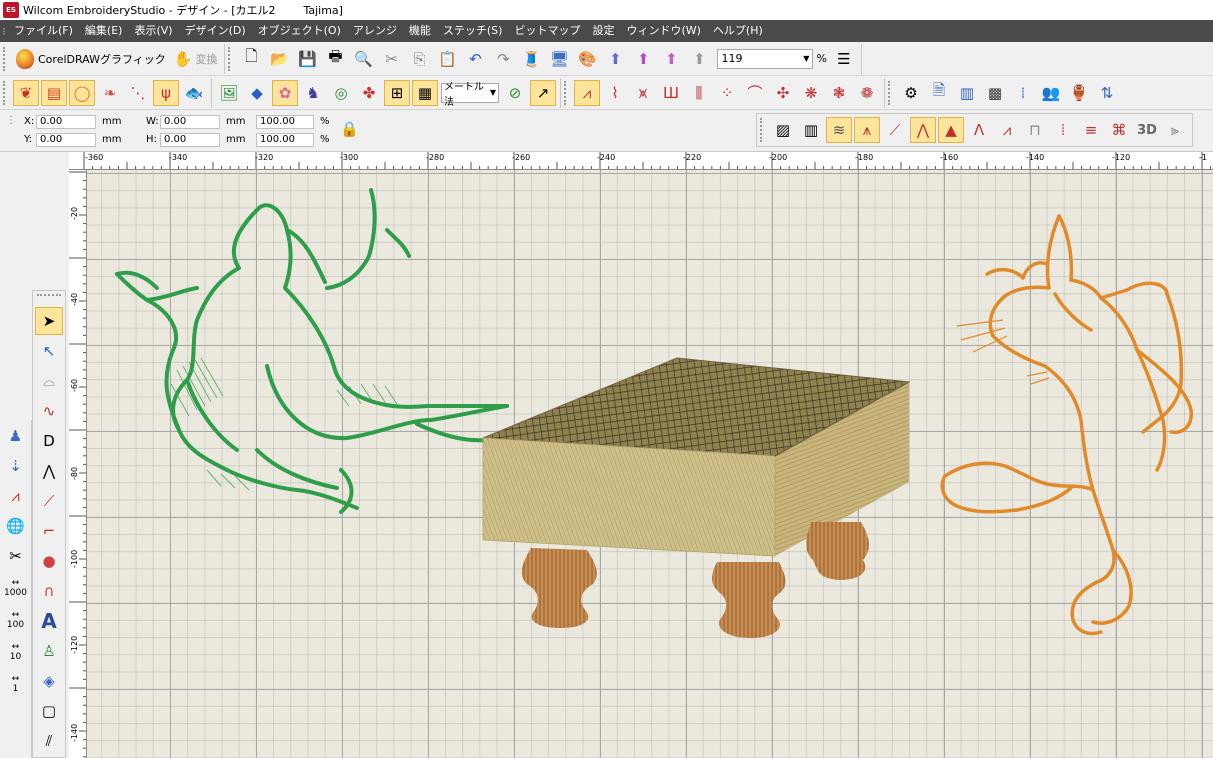 This screenshot has height=758, width=1213. Describe the element at coordinates (15, 684) in the screenshot. I see `step-1: ↔ 1` at that location.